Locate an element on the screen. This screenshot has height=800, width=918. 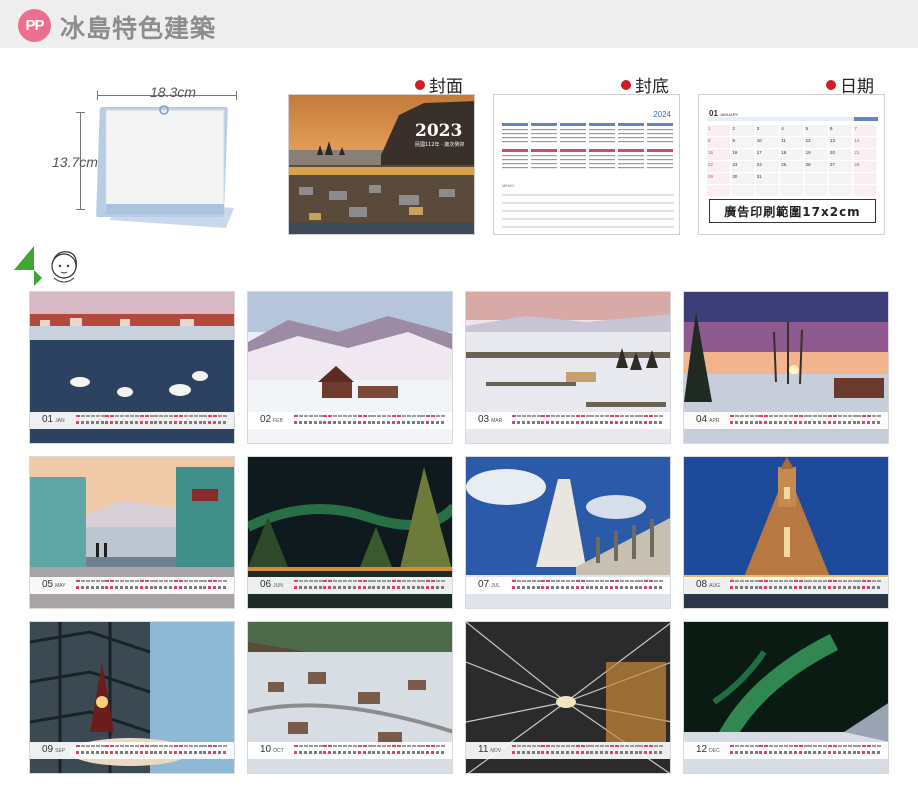
month-number: 07 JUL is located at coordinates (489, 584).